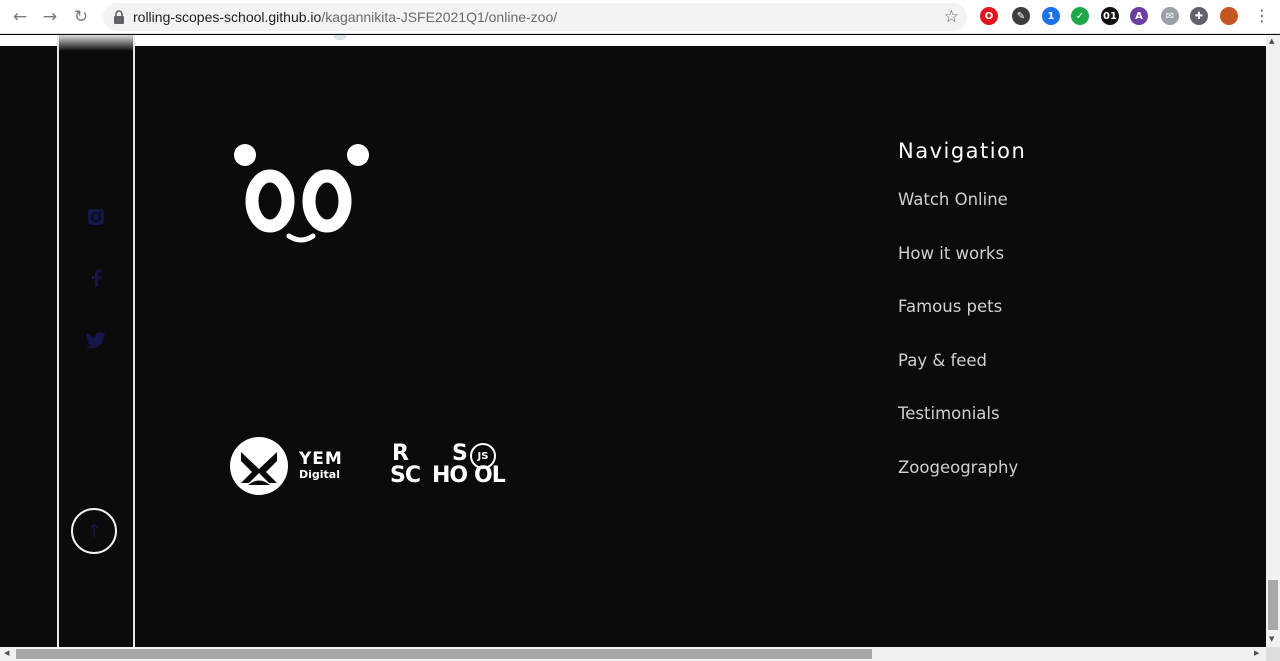 The image size is (1280, 661). I want to click on eyedropper-icon: ✎, so click(1021, 16).